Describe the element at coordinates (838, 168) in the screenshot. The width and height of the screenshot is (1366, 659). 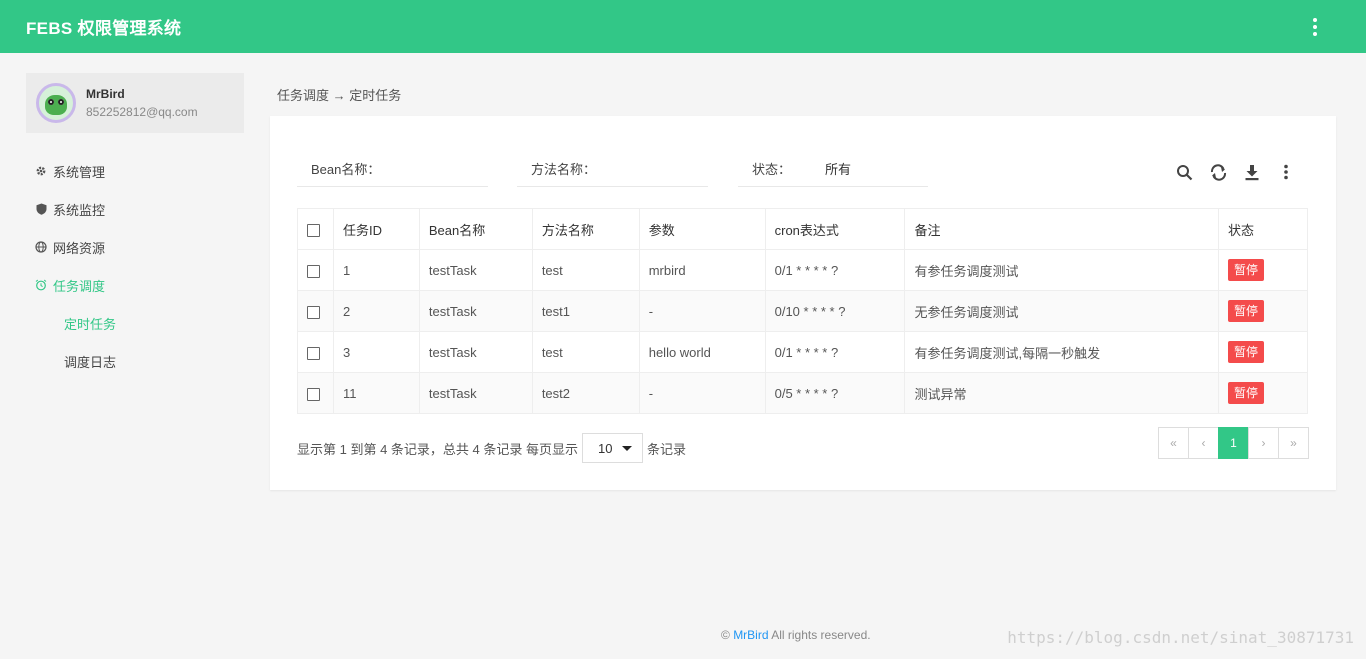
I see `status-select-value: 所有` at that location.